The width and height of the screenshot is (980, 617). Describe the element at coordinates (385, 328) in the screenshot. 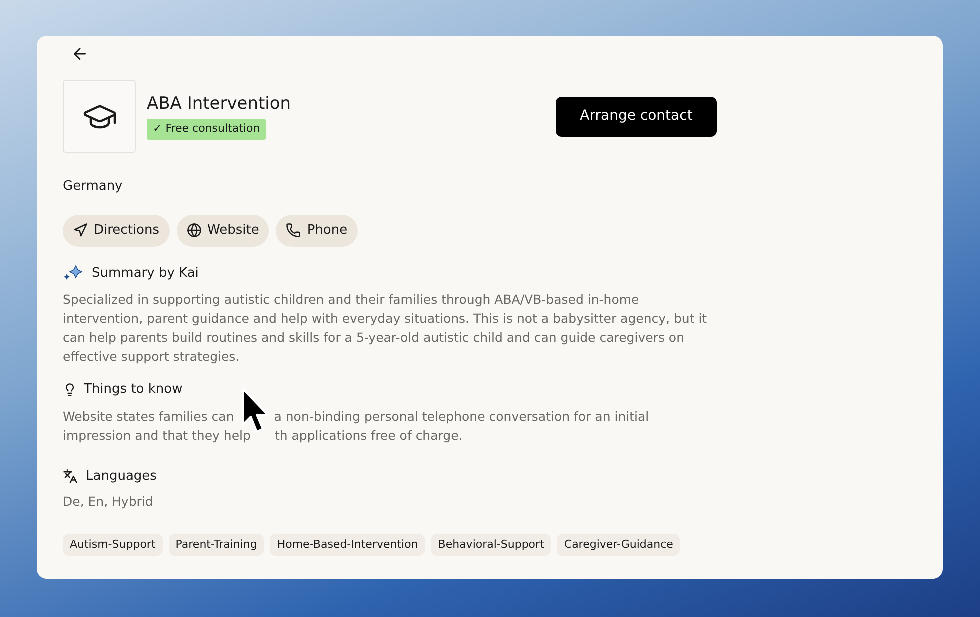

I see `summary-paragraph: Specialized in supporting autistic children and their families through ABA/VB-based in-home intervention, parent guidance and help with everyday situations. This is not a babysitter agency, but it can help parents build routines and skills for a 5-year-old autistic child and can guide caregivers on effective support strategies.` at that location.